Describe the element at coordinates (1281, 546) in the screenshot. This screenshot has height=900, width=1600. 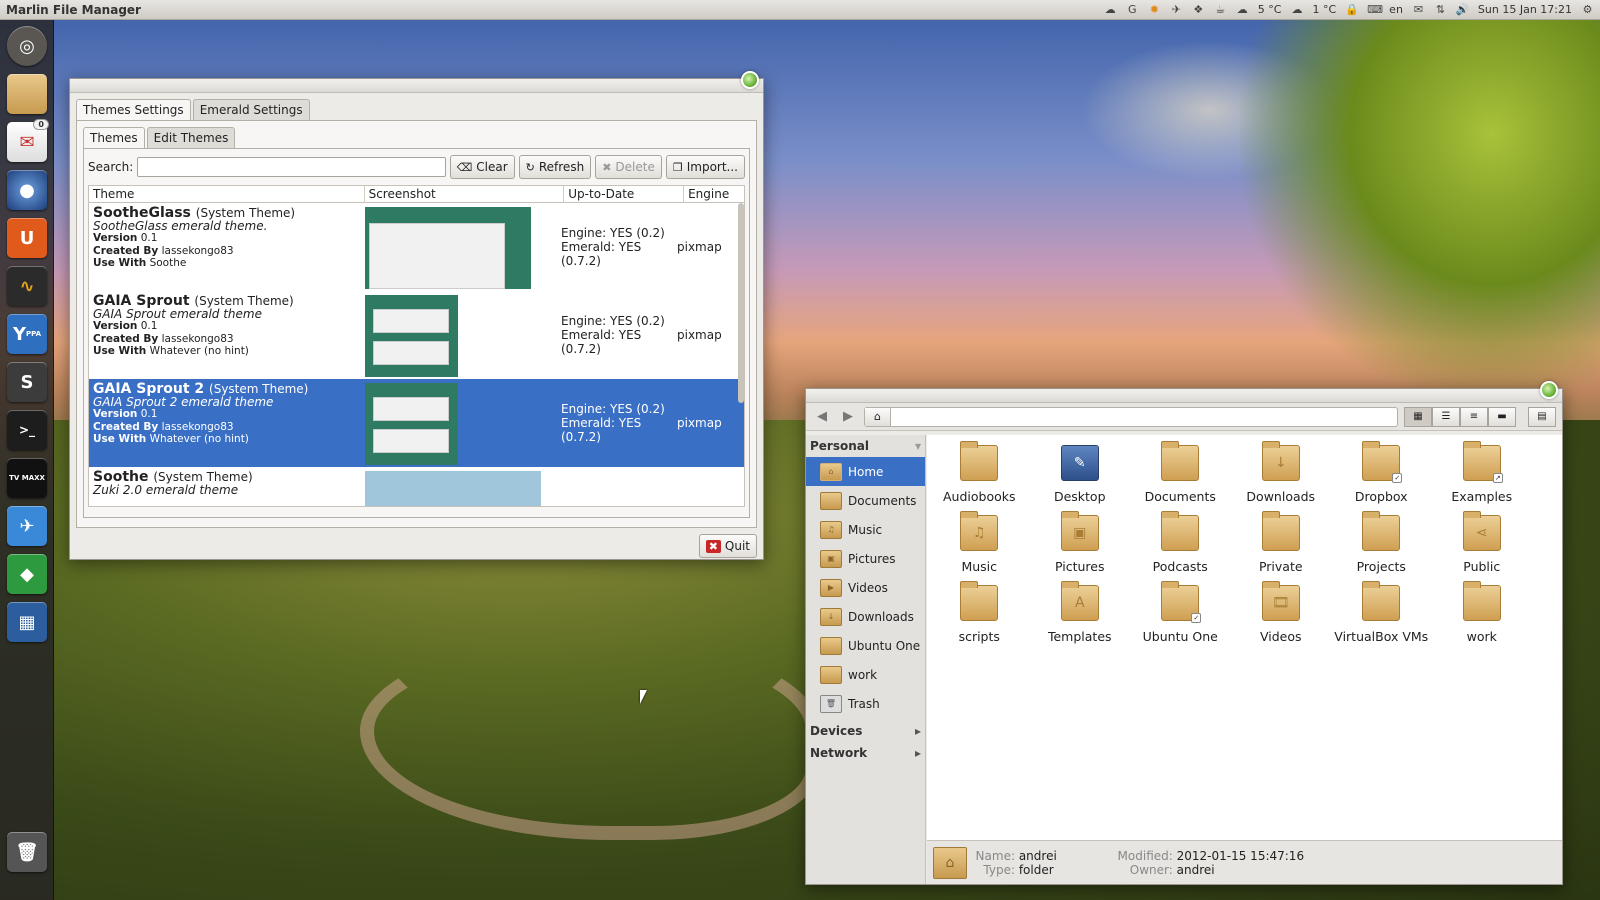
I see `file-item: Private` at that location.